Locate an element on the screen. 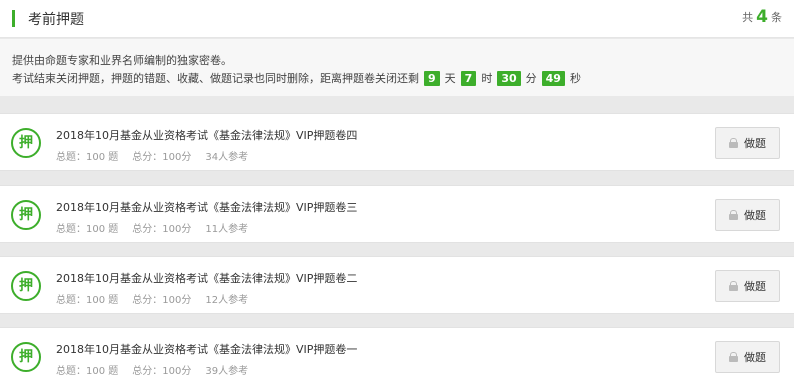  countdown-hours-unit: 时 is located at coordinates (487, 78).